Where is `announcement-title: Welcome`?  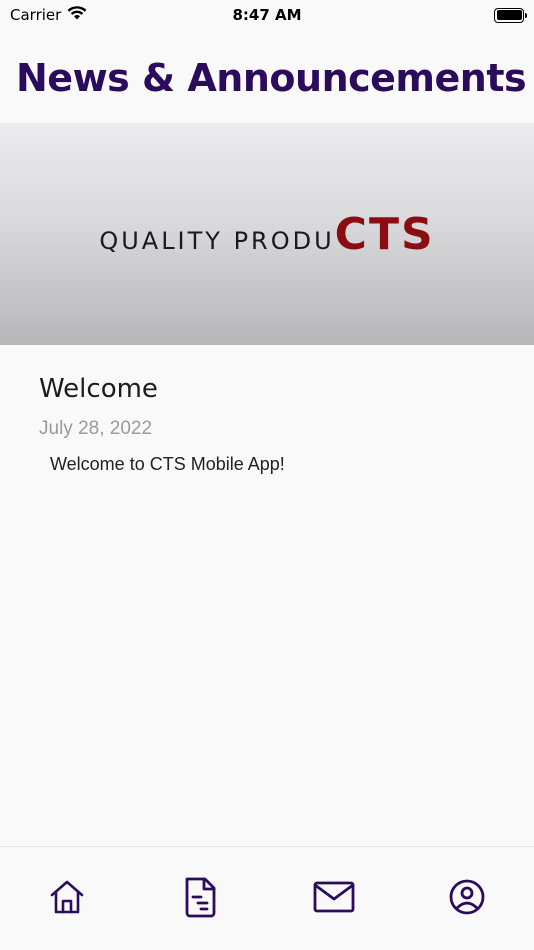 announcement-title: Welcome is located at coordinates (98, 389).